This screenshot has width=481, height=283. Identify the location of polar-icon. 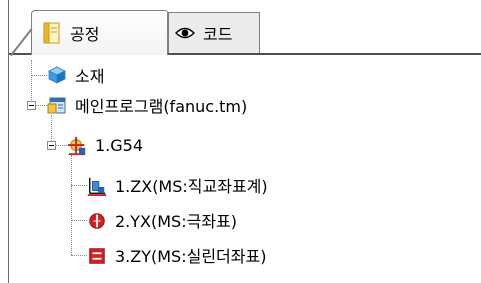
(97, 220).